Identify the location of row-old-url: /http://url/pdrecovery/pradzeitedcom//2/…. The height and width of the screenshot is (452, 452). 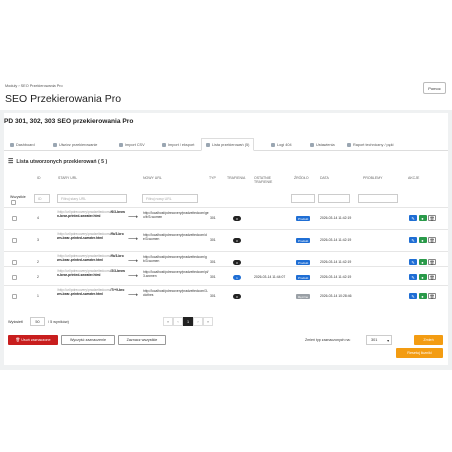
(91, 273).